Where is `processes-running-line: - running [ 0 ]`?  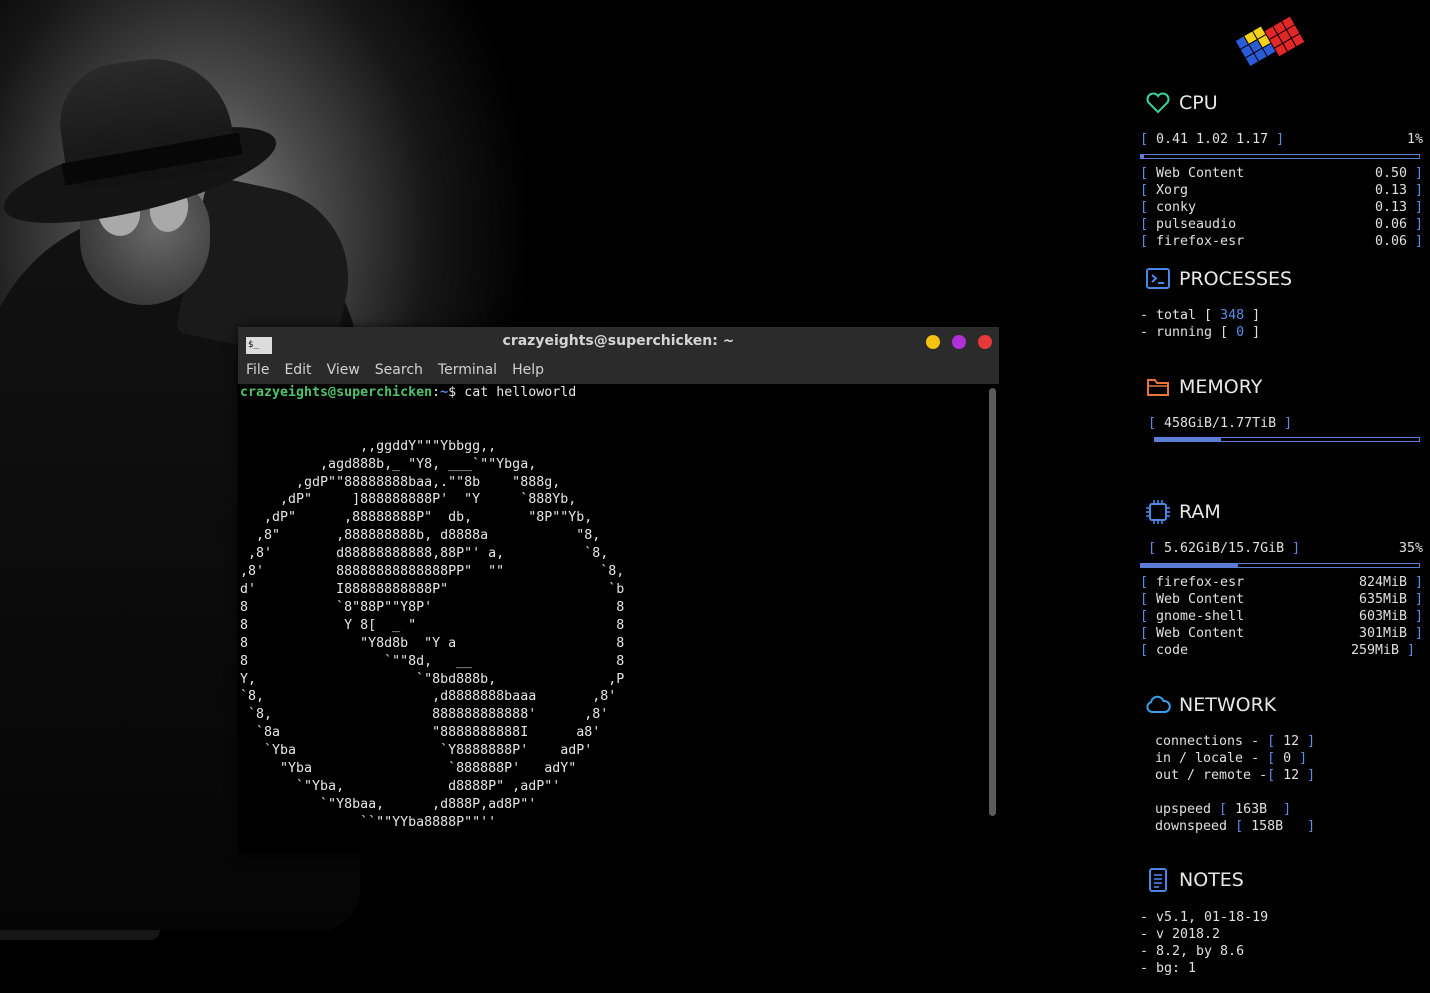
processes-running-line: - running [ 0 ] is located at coordinates (1200, 332).